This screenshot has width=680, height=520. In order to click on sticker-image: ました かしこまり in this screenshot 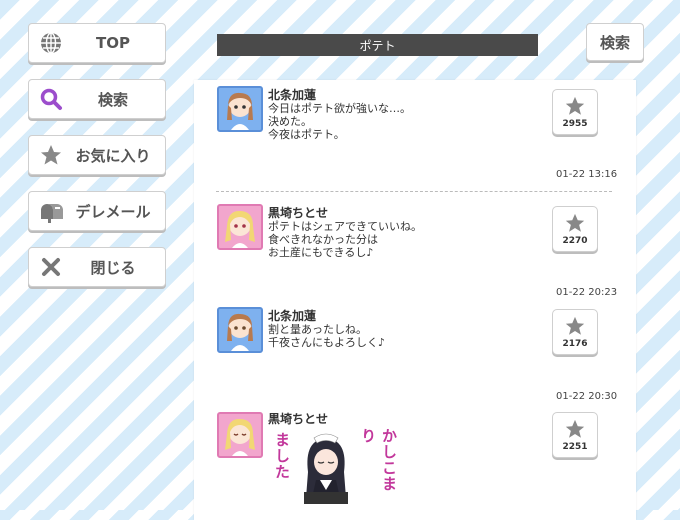, I will do `click(333, 466)`.